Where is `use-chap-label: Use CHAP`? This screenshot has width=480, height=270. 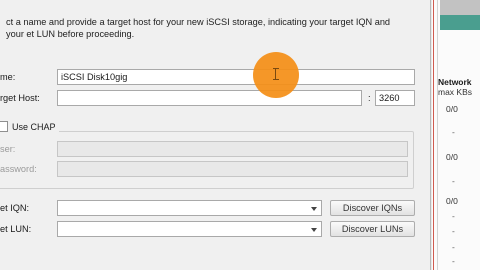 use-chap-label: Use CHAP is located at coordinates (34, 126).